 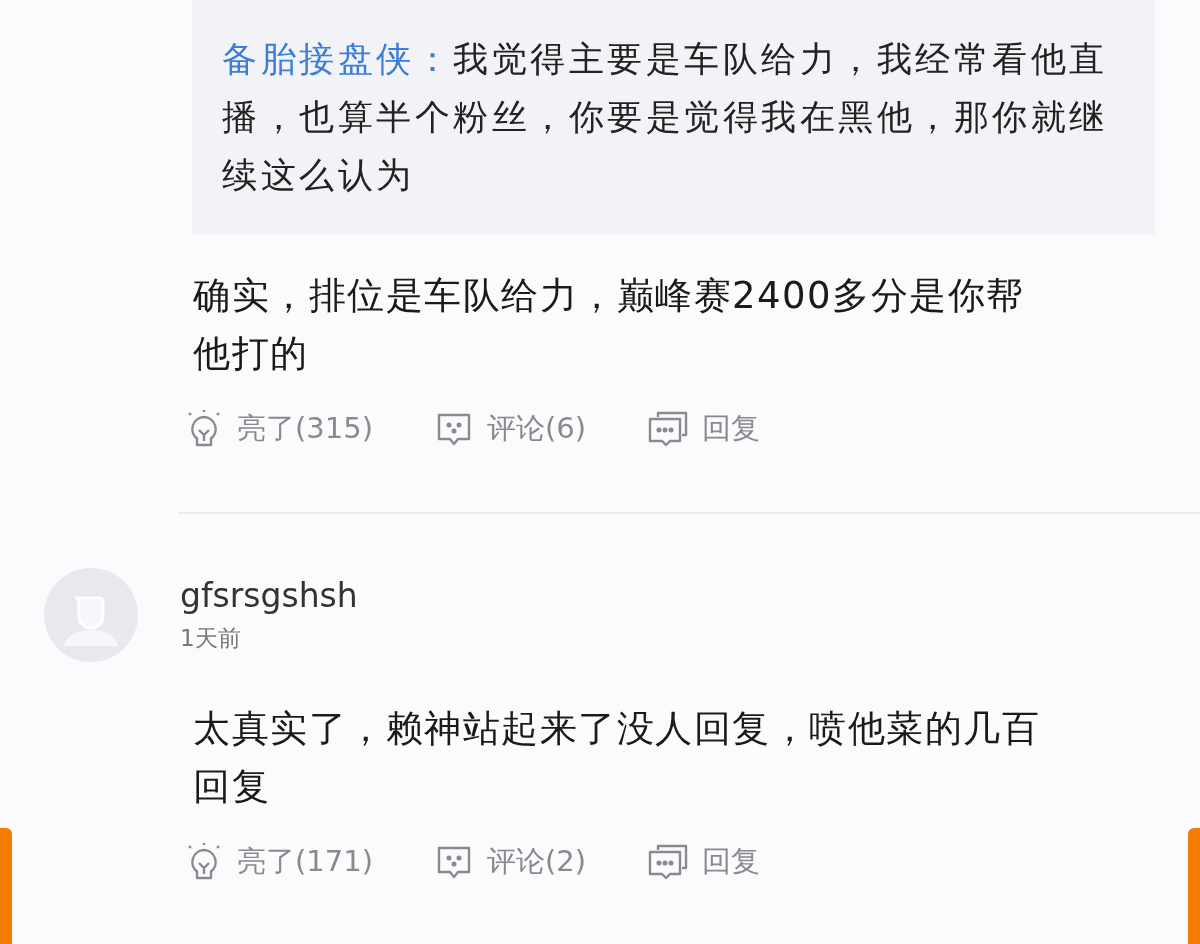 What do you see at coordinates (211, 638) in the screenshot?
I see `post-time: 1天前` at bounding box center [211, 638].